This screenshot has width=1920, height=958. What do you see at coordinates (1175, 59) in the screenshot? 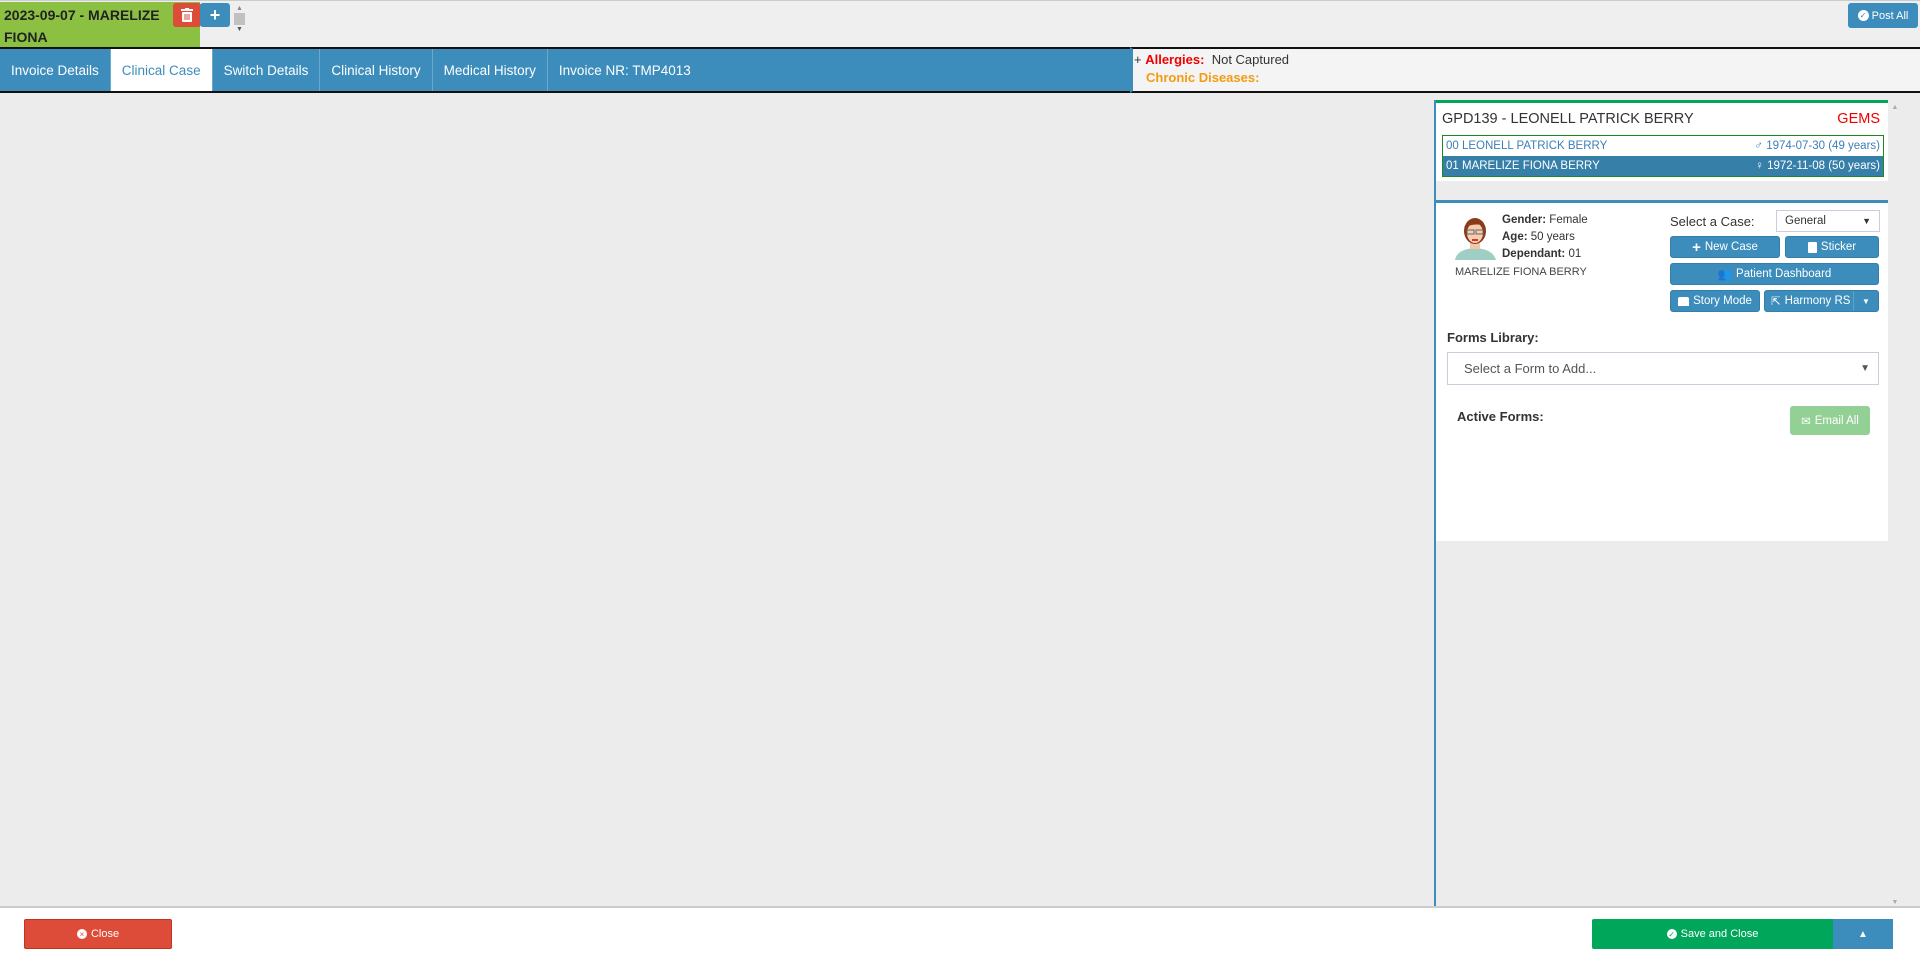
I see `allergies-label: Allergies:` at bounding box center [1175, 59].